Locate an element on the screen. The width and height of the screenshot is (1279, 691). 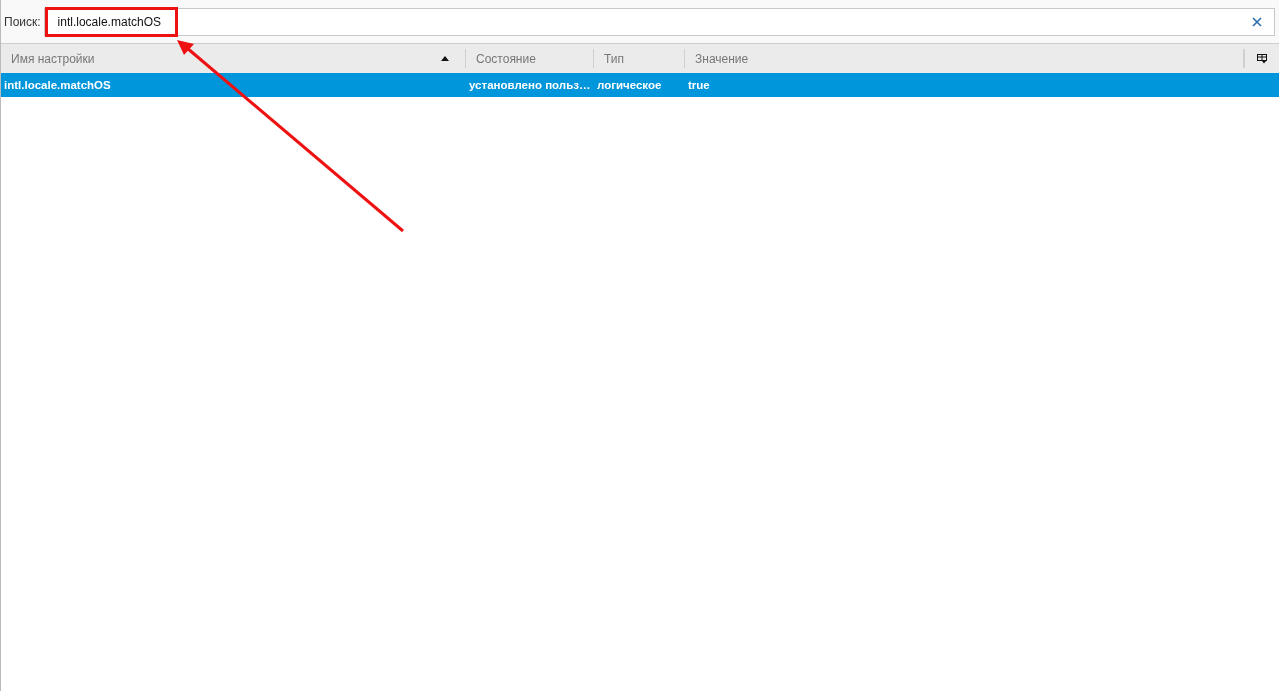
column-header: Состояние is located at coordinates (530, 58).